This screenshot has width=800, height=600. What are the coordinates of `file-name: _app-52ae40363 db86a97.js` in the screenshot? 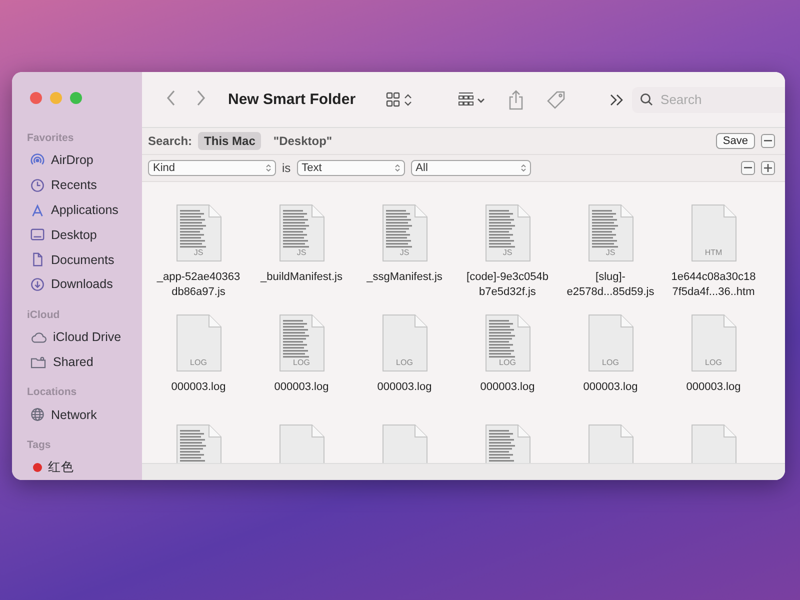 It's located at (199, 285).